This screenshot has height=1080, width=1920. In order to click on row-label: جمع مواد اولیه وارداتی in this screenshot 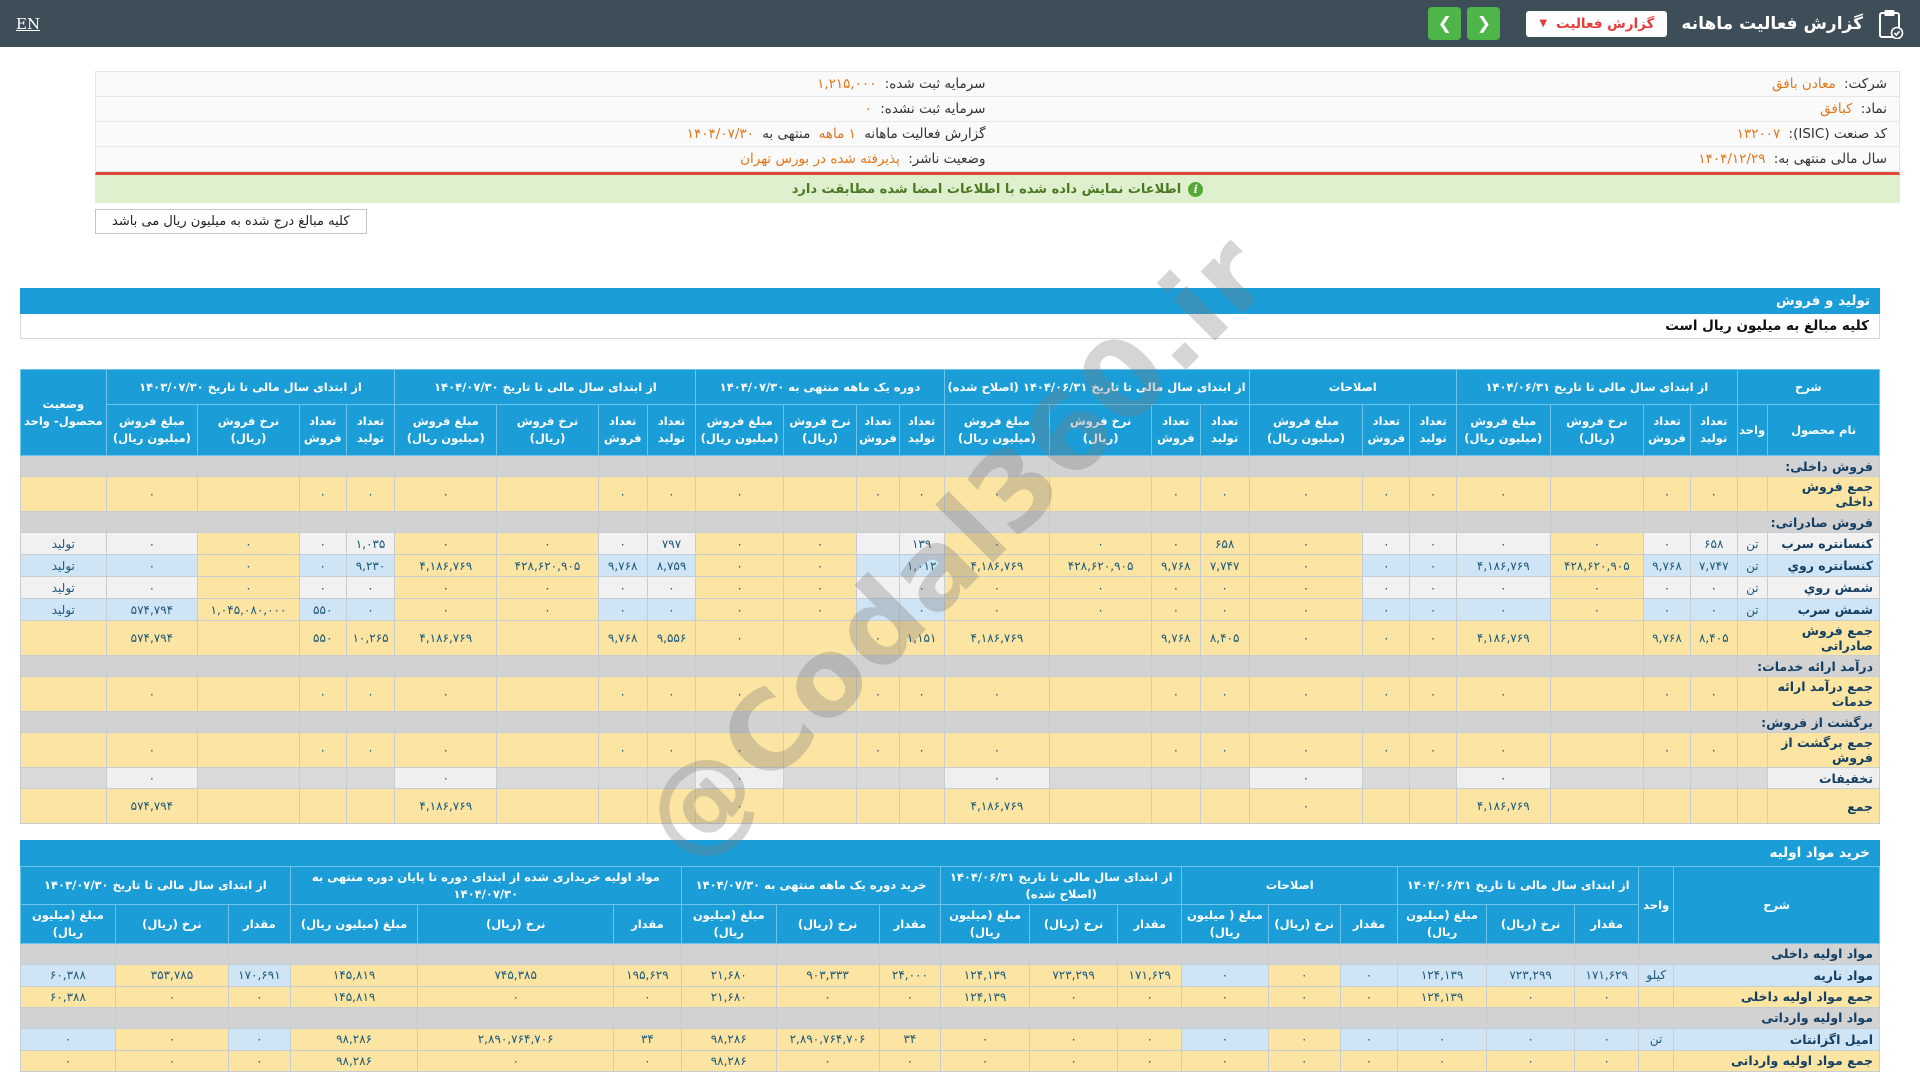, I will do `click(1776, 1060)`.